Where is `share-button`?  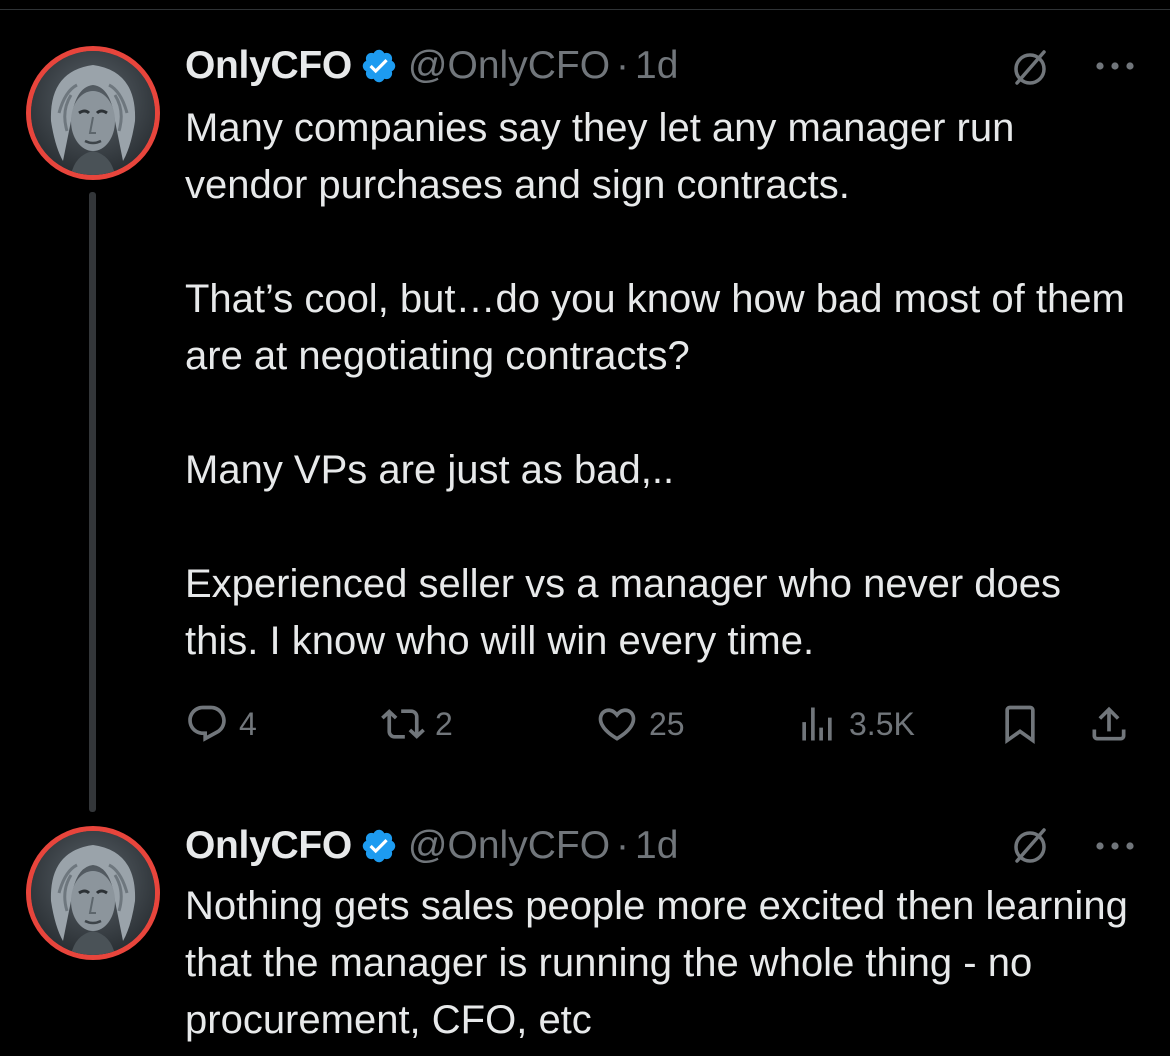 share-button is located at coordinates (1109, 724).